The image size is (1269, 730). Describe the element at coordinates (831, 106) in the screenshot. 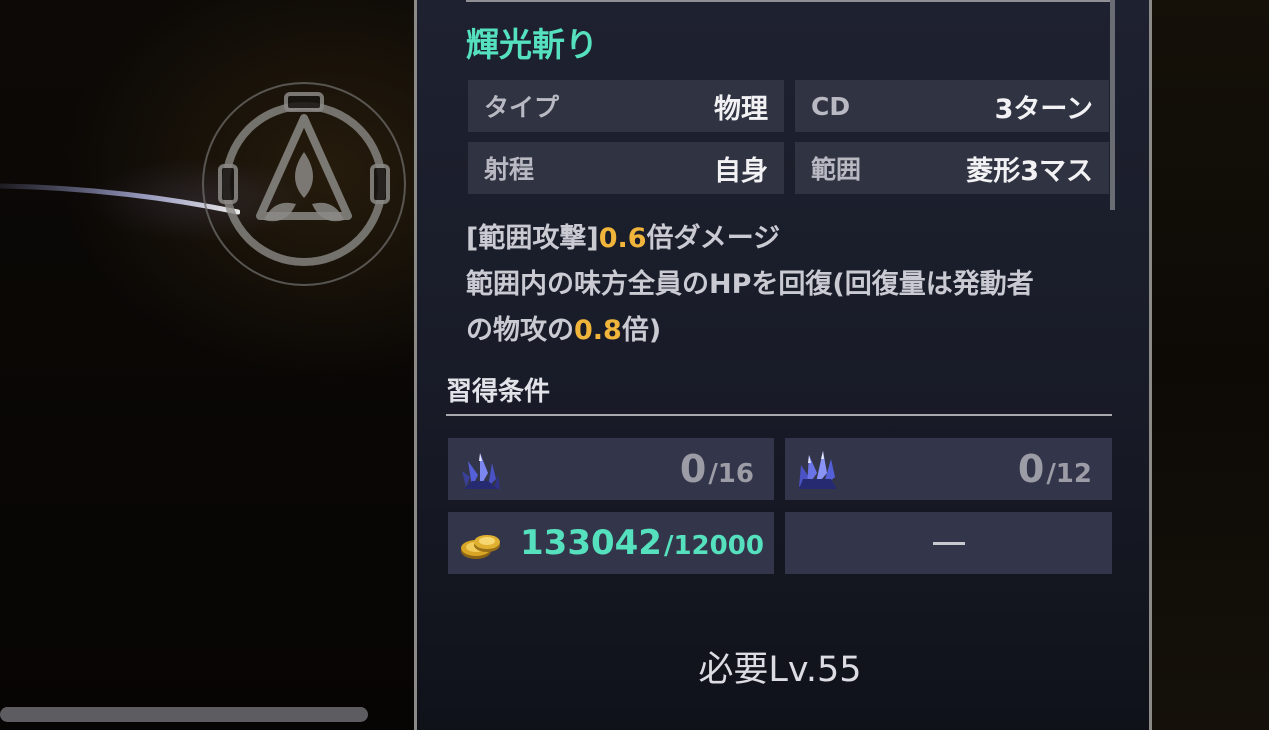

I see `stat-label: CD` at that location.